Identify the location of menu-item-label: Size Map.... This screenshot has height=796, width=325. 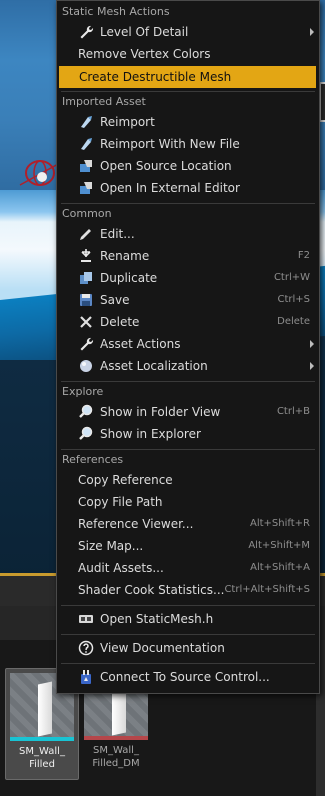
(111, 546).